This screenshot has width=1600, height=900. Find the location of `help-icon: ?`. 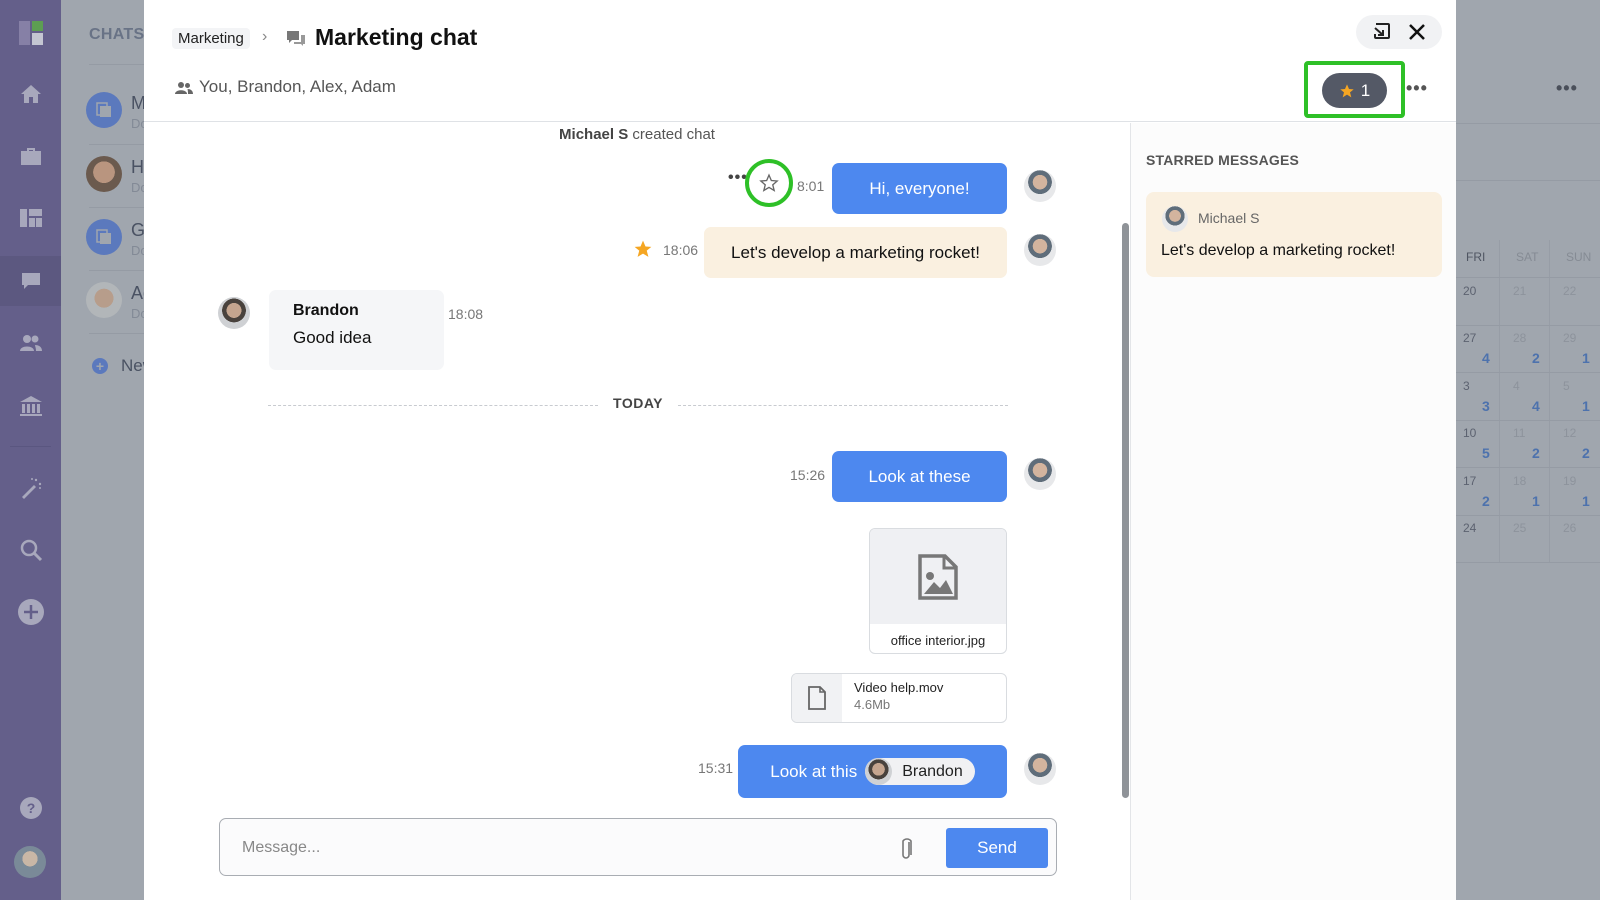

help-icon: ? is located at coordinates (30, 808).